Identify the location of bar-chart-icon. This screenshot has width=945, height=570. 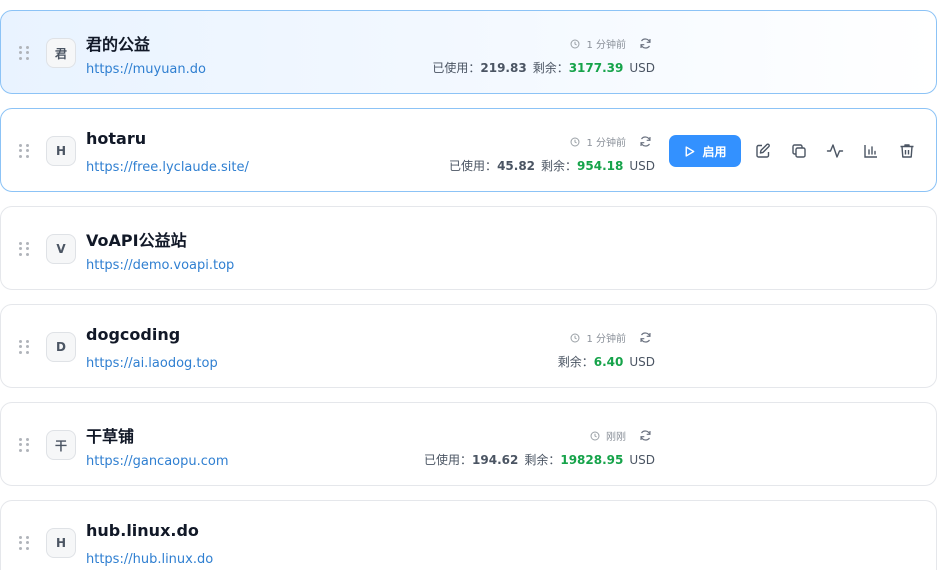
(871, 151).